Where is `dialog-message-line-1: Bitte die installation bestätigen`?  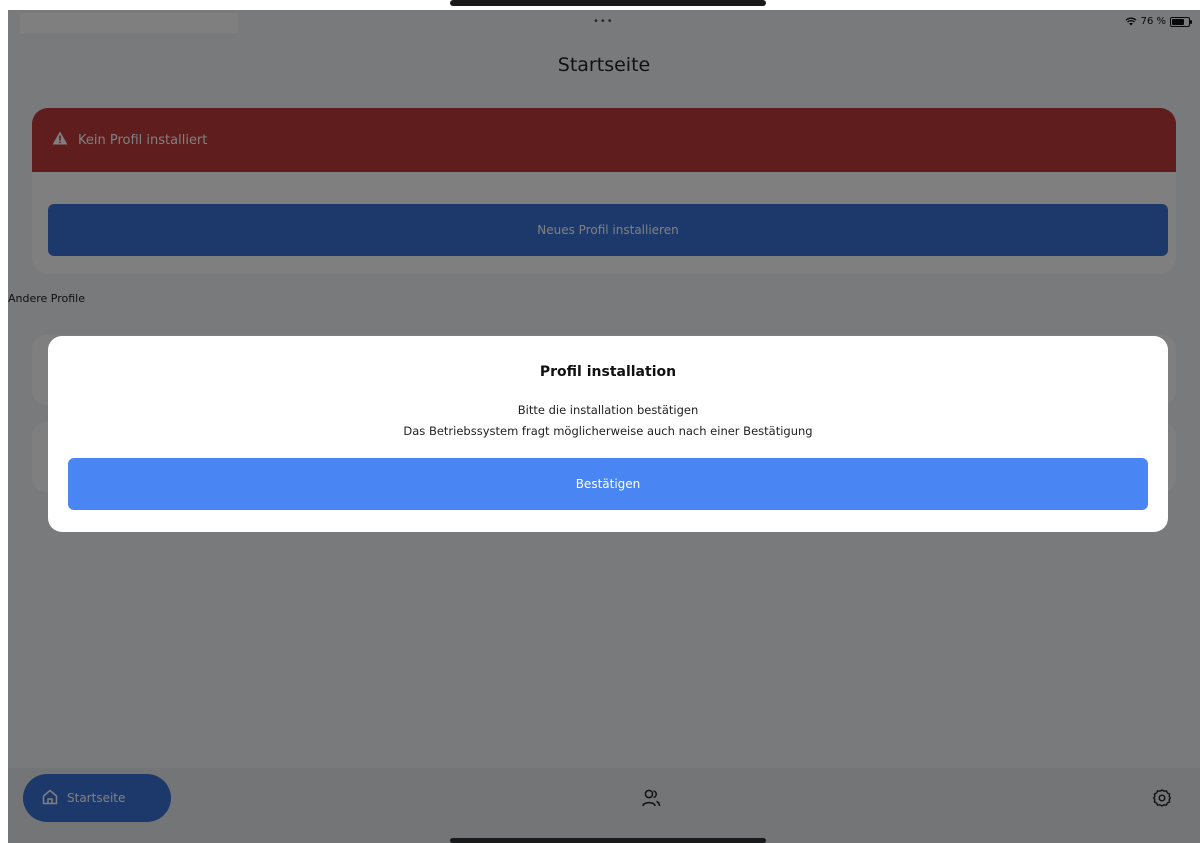
dialog-message-line-1: Bitte die installation bestätigen is located at coordinates (608, 410).